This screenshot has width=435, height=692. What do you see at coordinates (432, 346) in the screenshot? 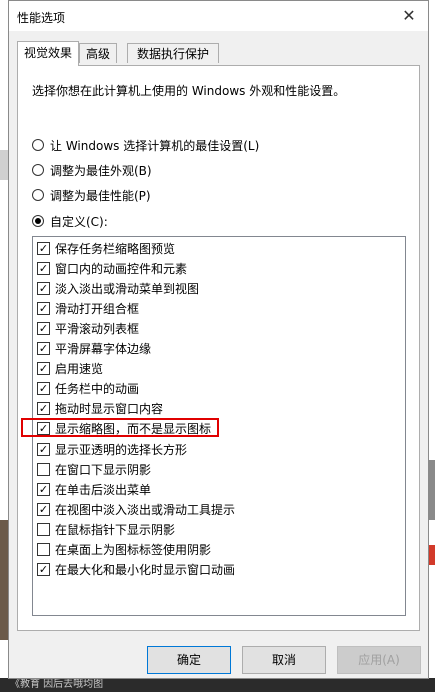
I see `background-window-right` at bounding box center [432, 346].